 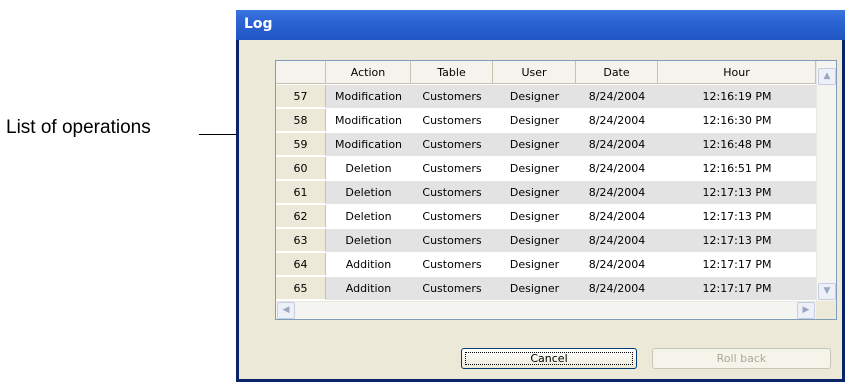 I want to click on row-number: 58, so click(x=301, y=120).